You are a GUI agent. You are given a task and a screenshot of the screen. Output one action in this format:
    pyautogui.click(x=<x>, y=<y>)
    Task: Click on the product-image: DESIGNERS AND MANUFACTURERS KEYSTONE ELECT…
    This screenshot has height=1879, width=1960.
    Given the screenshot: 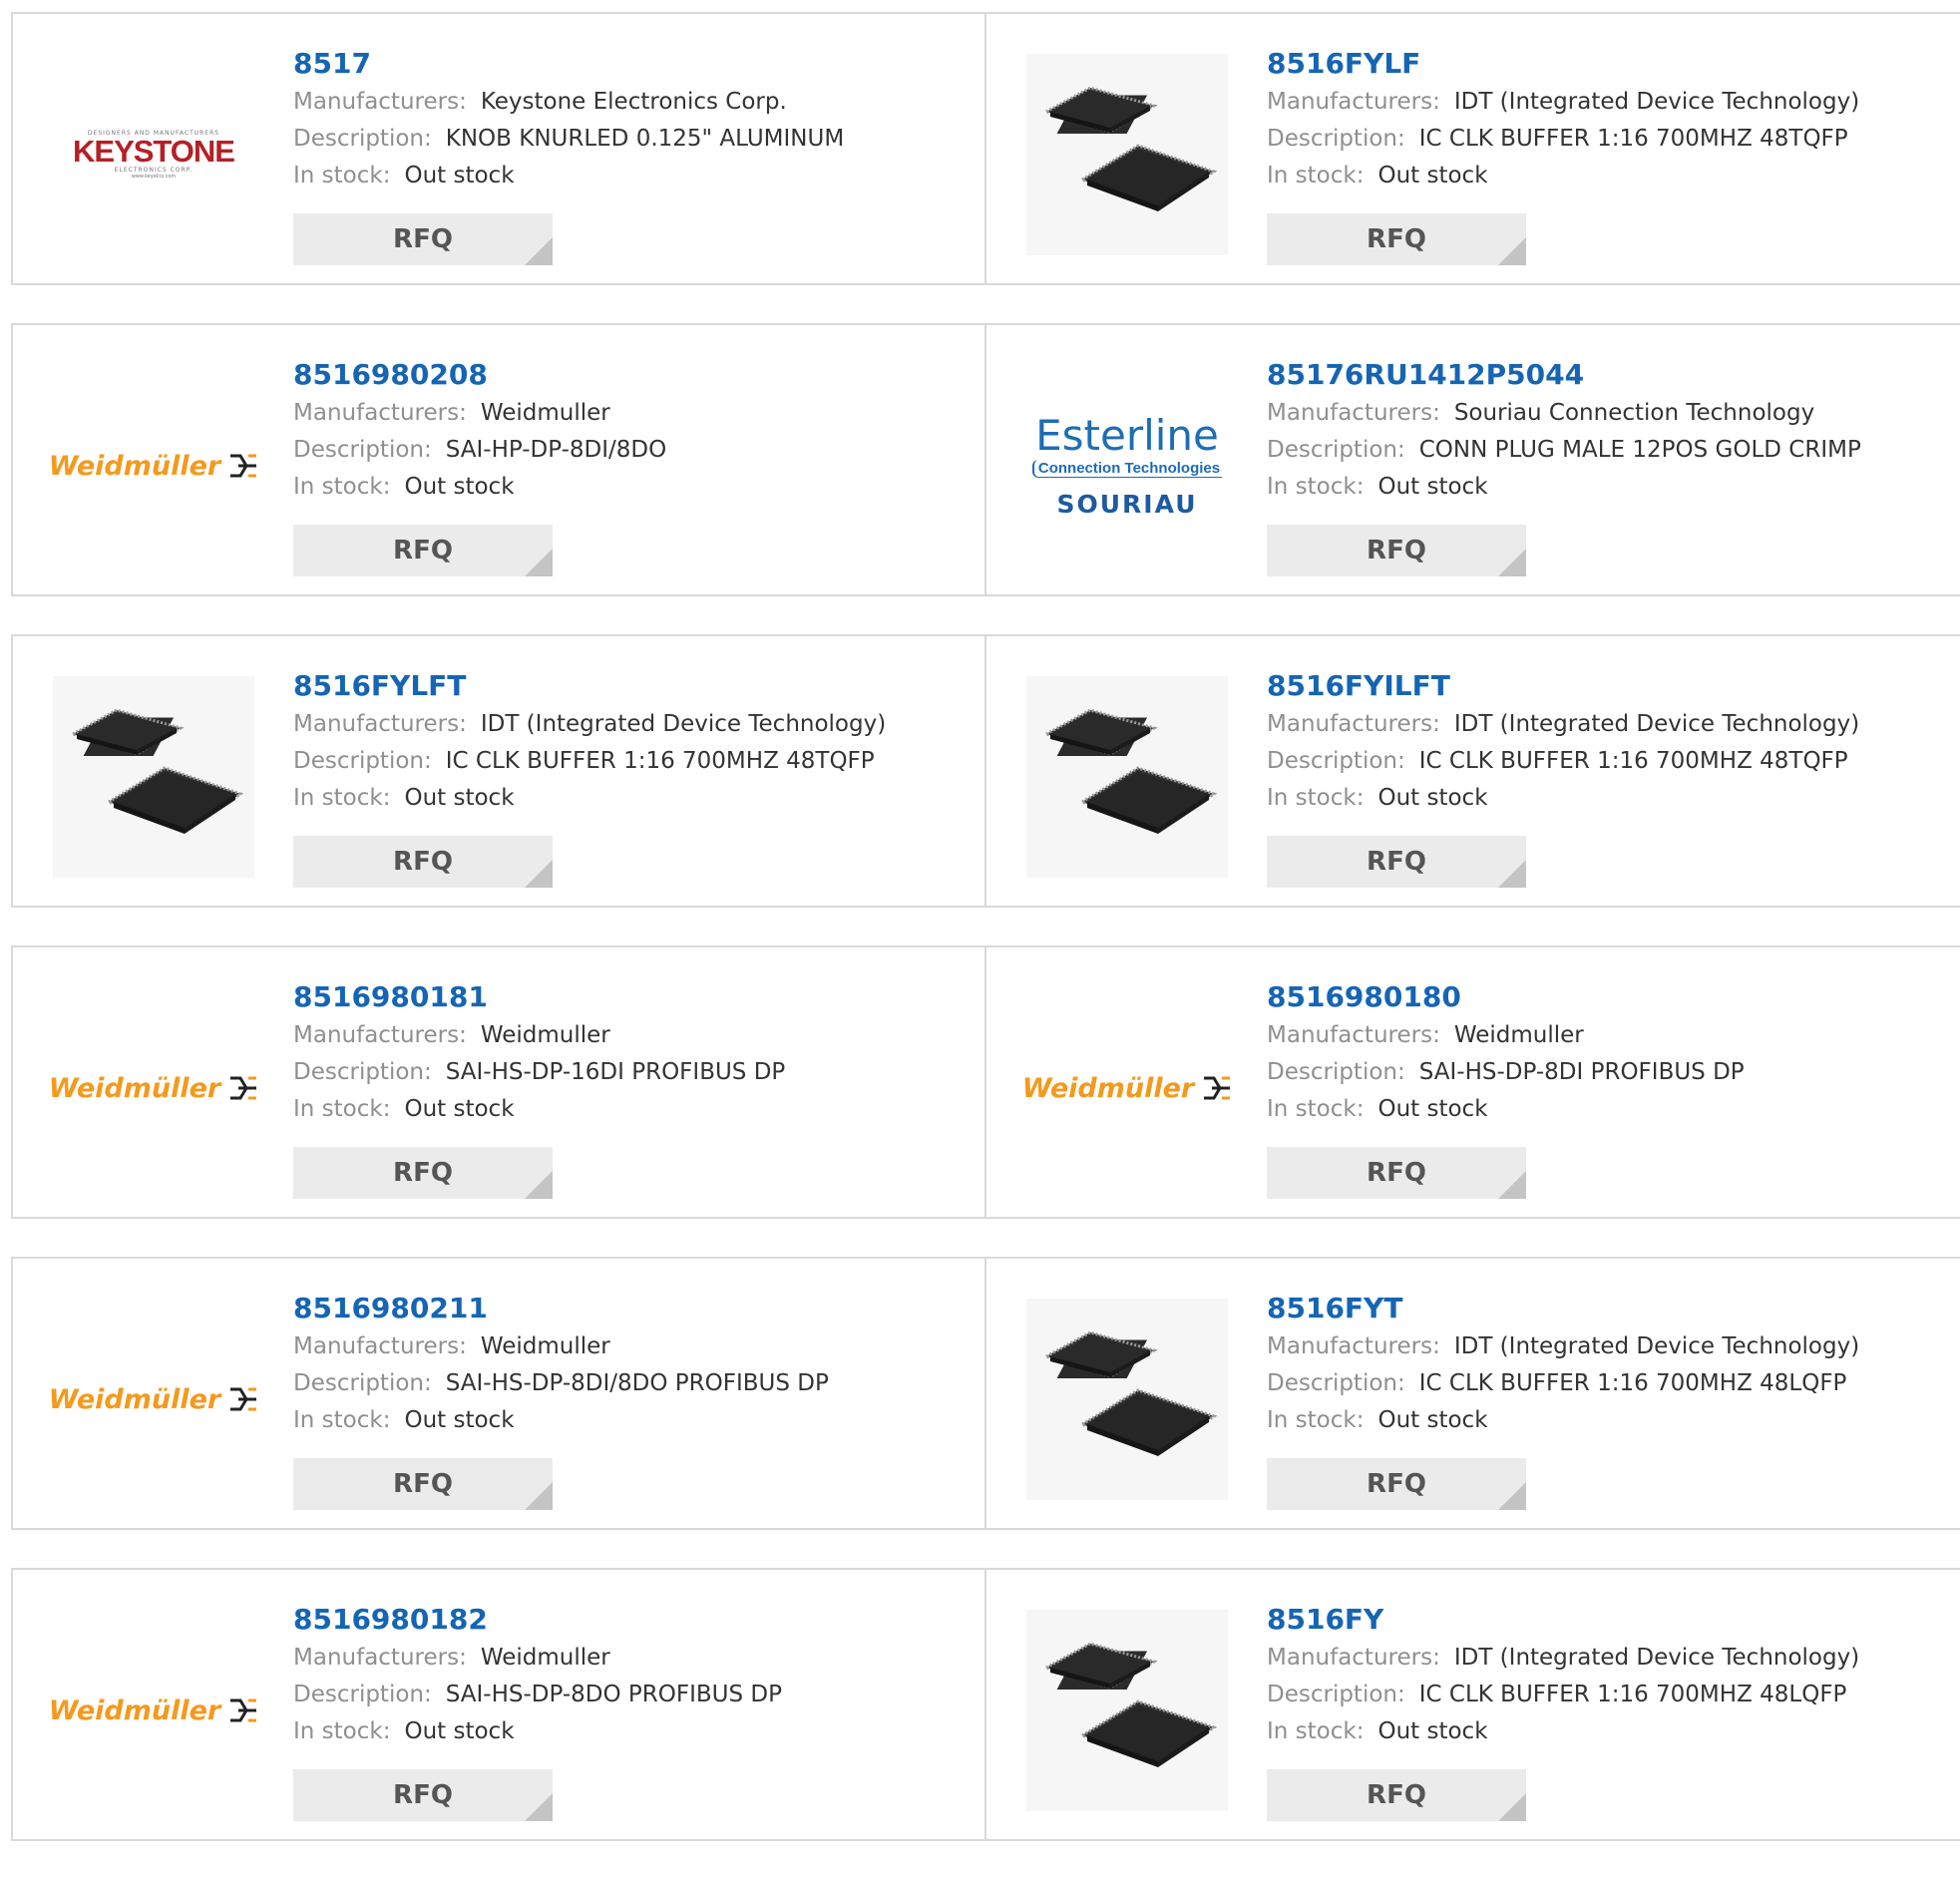 What is the action you would take?
    pyautogui.click(x=154, y=154)
    